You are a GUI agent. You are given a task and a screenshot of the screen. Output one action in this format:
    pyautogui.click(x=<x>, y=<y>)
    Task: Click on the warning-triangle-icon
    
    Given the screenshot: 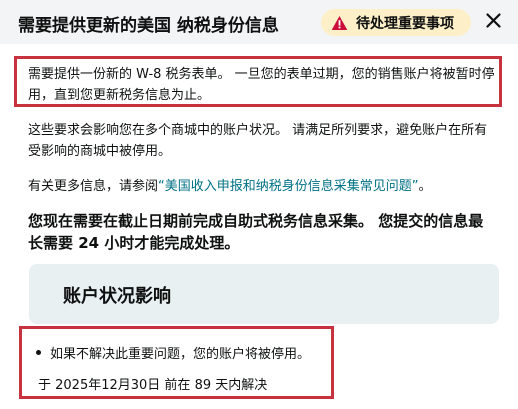 What is the action you would take?
    pyautogui.click(x=339, y=23)
    